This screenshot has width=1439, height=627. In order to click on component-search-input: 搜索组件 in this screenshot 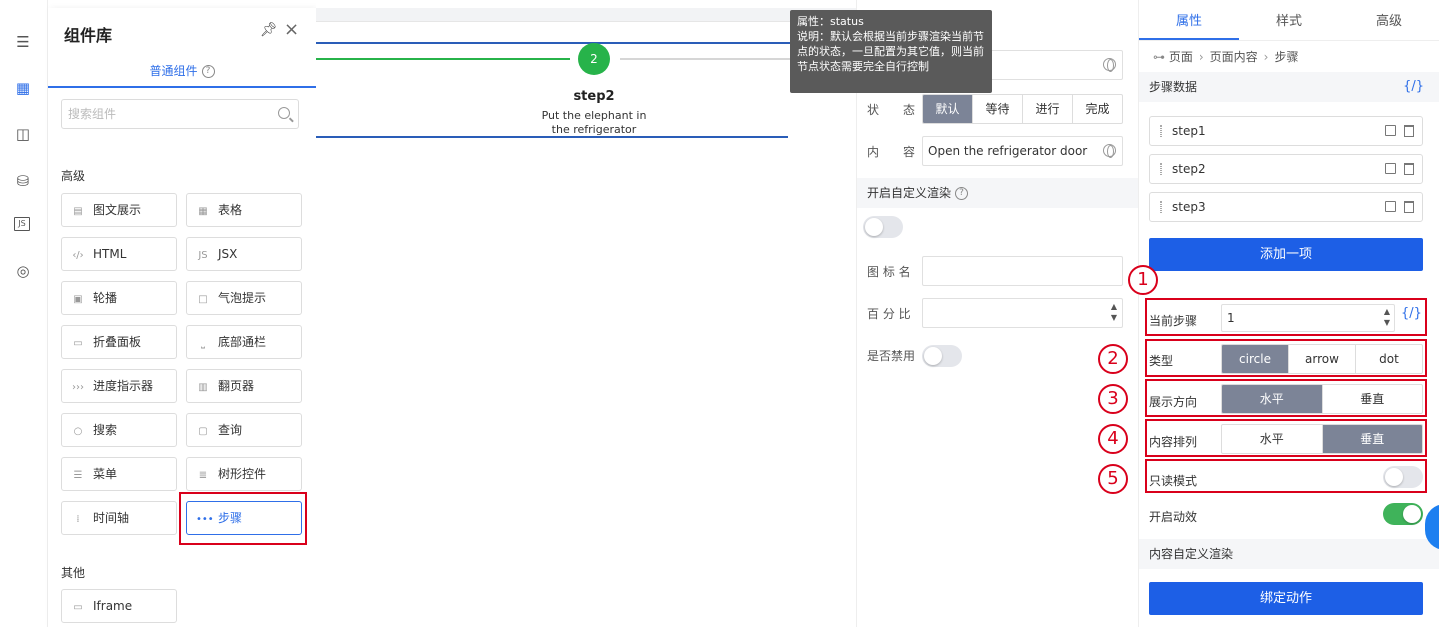, I will do `click(180, 114)`.